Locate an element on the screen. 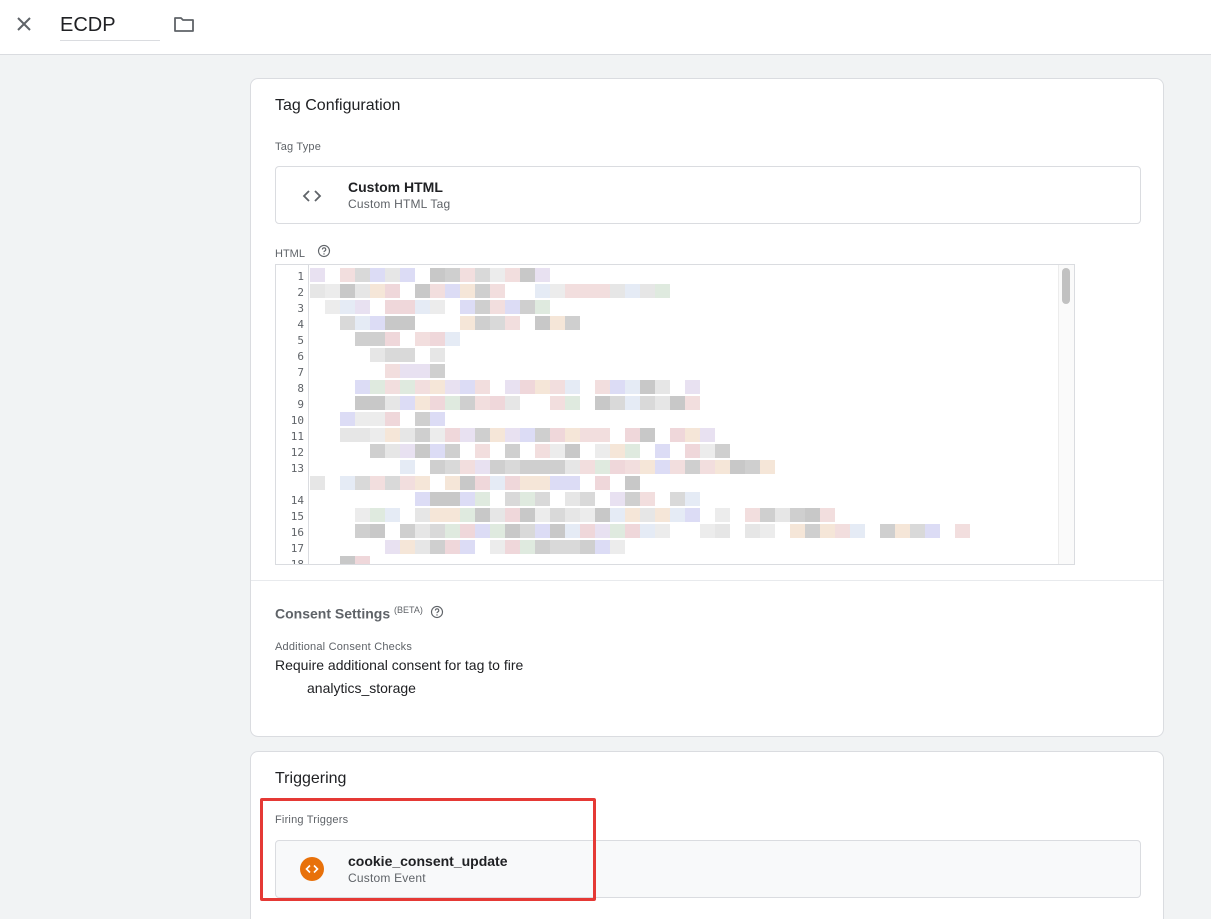 Image resolution: width=1211 pixels, height=919 pixels. close-icon is located at coordinates (24, 24).